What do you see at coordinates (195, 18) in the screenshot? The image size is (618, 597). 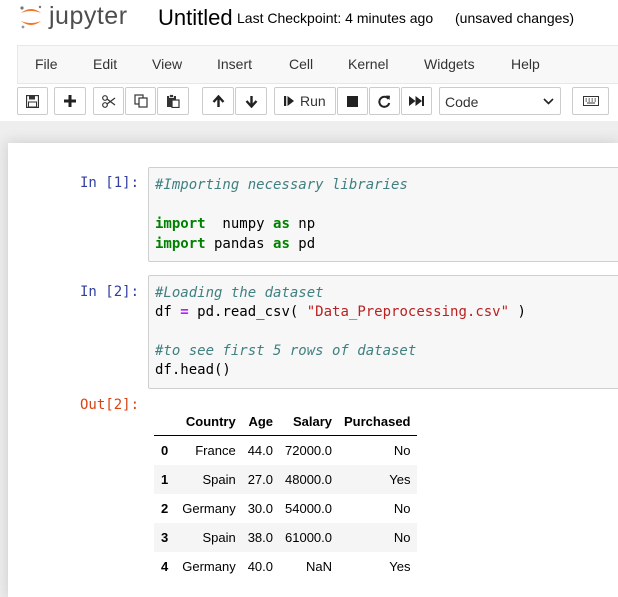 I see `notebook-title: Untitled` at bounding box center [195, 18].